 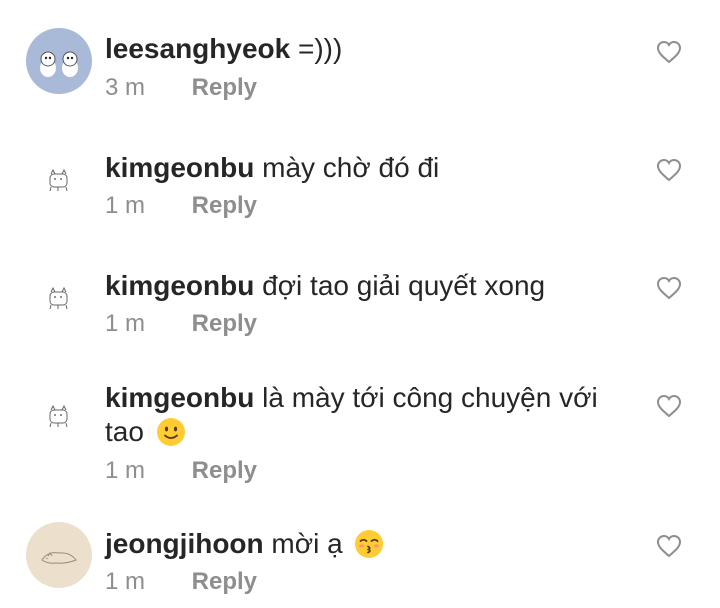 What do you see at coordinates (59, 558) in the screenshot?
I see `sleeping-animal-avatar-icon` at bounding box center [59, 558].